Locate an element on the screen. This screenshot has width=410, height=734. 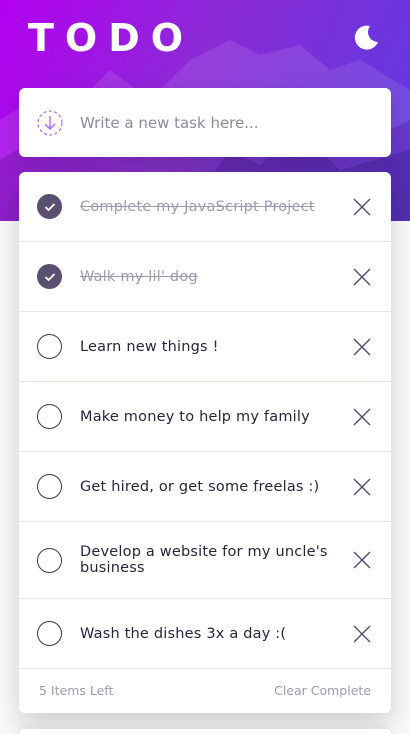
task-row: Learn new things ! is located at coordinates (205, 347).